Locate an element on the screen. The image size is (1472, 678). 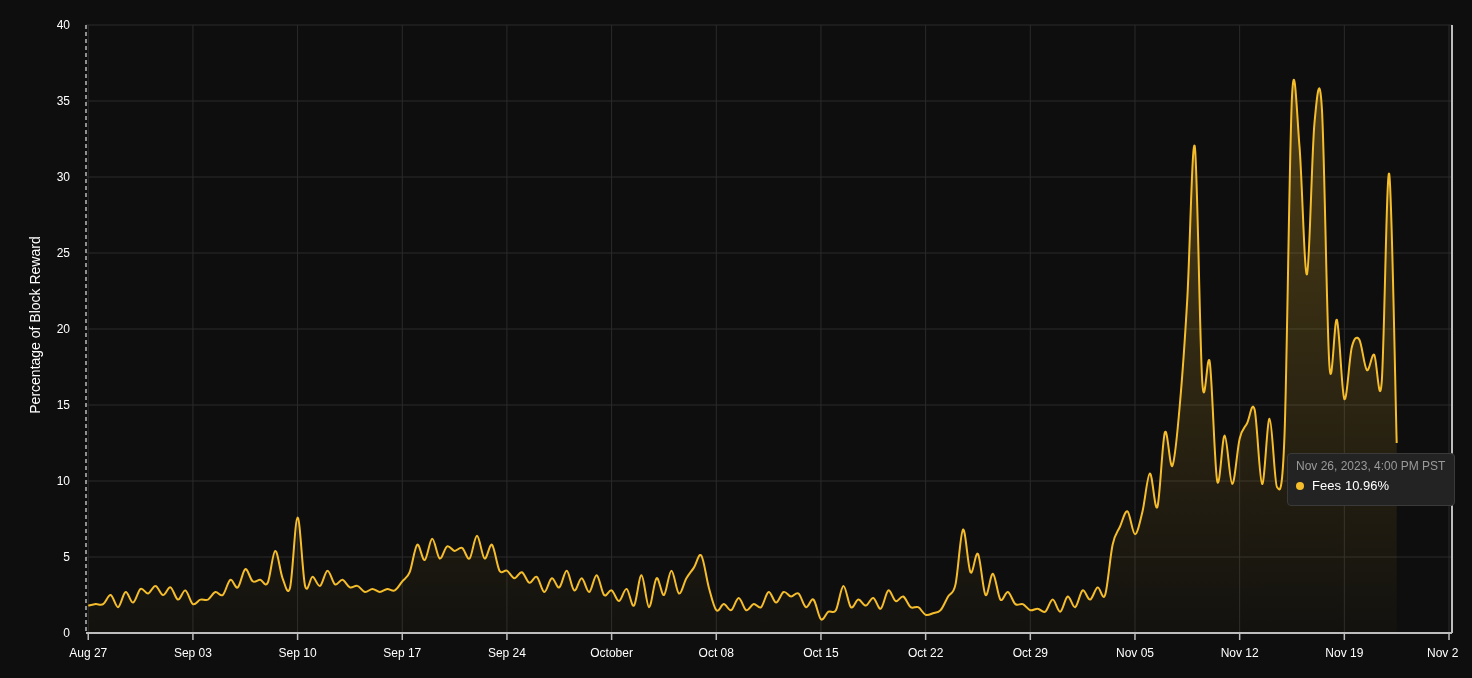
x-tick-label: Nov 2 is located at coordinates (1443, 653).